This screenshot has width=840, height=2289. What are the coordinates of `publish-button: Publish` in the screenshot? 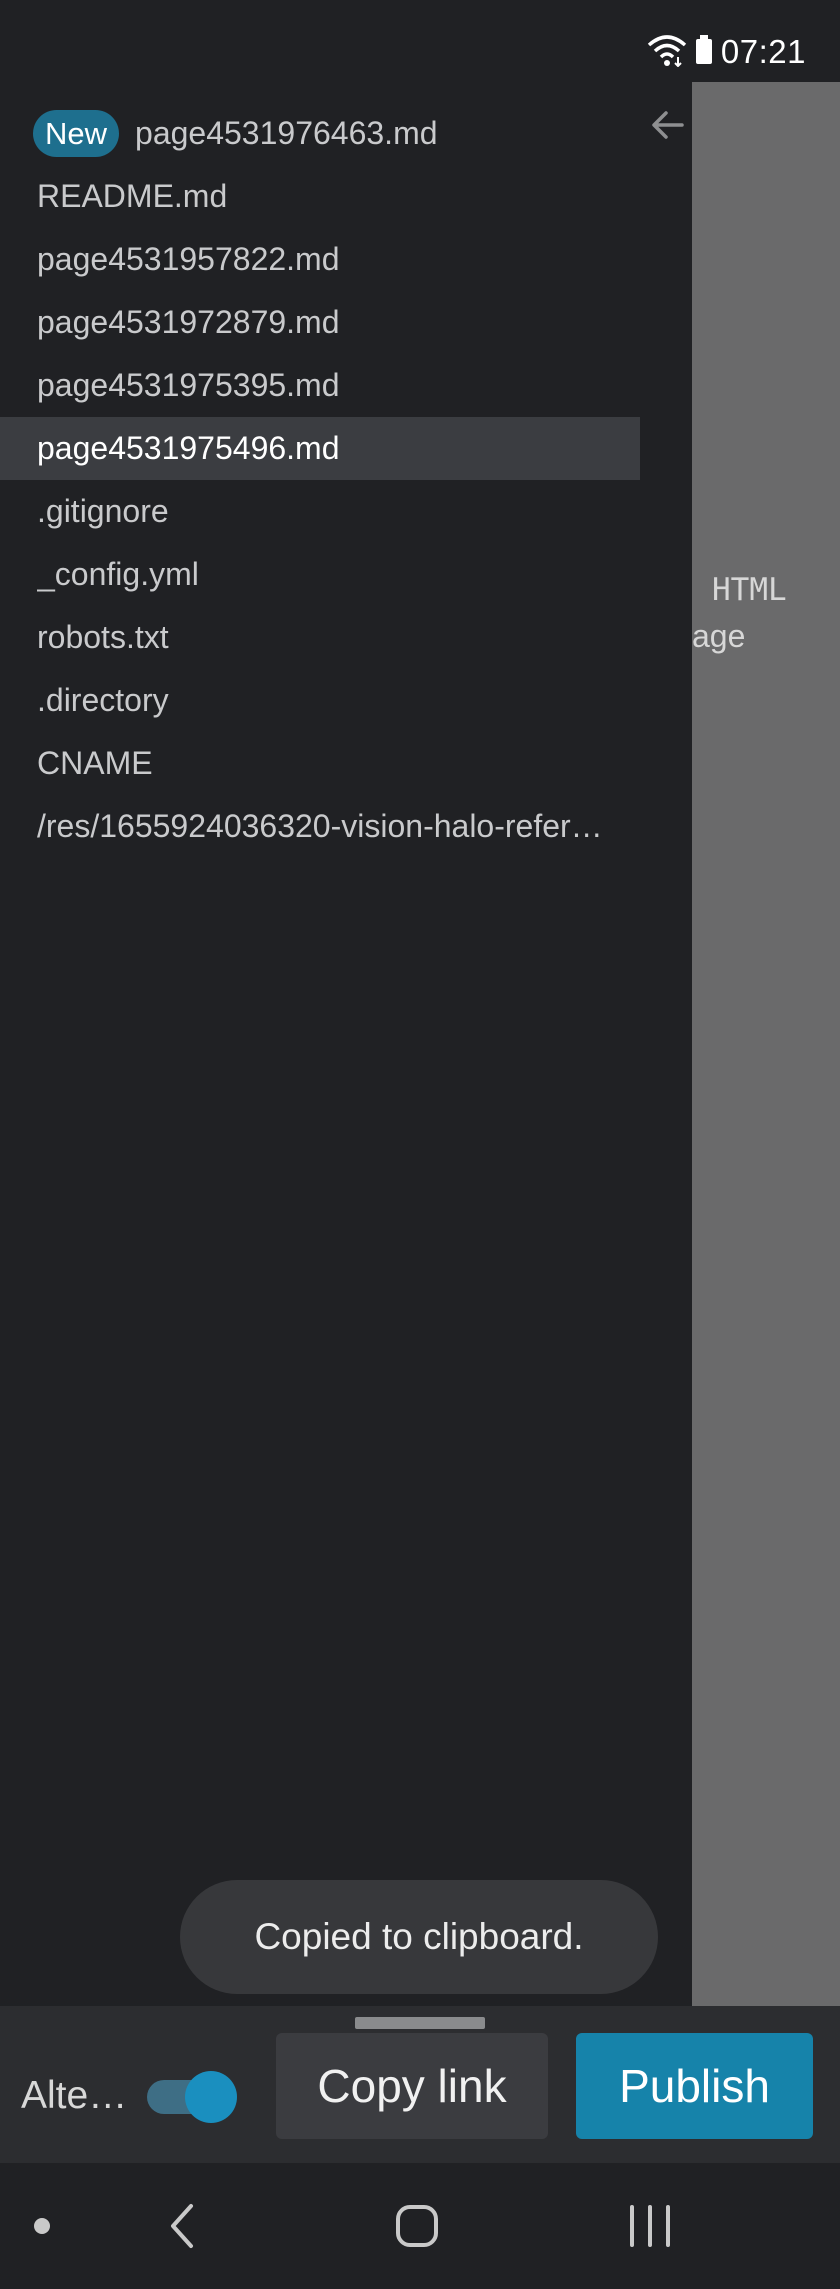 It's located at (694, 2086).